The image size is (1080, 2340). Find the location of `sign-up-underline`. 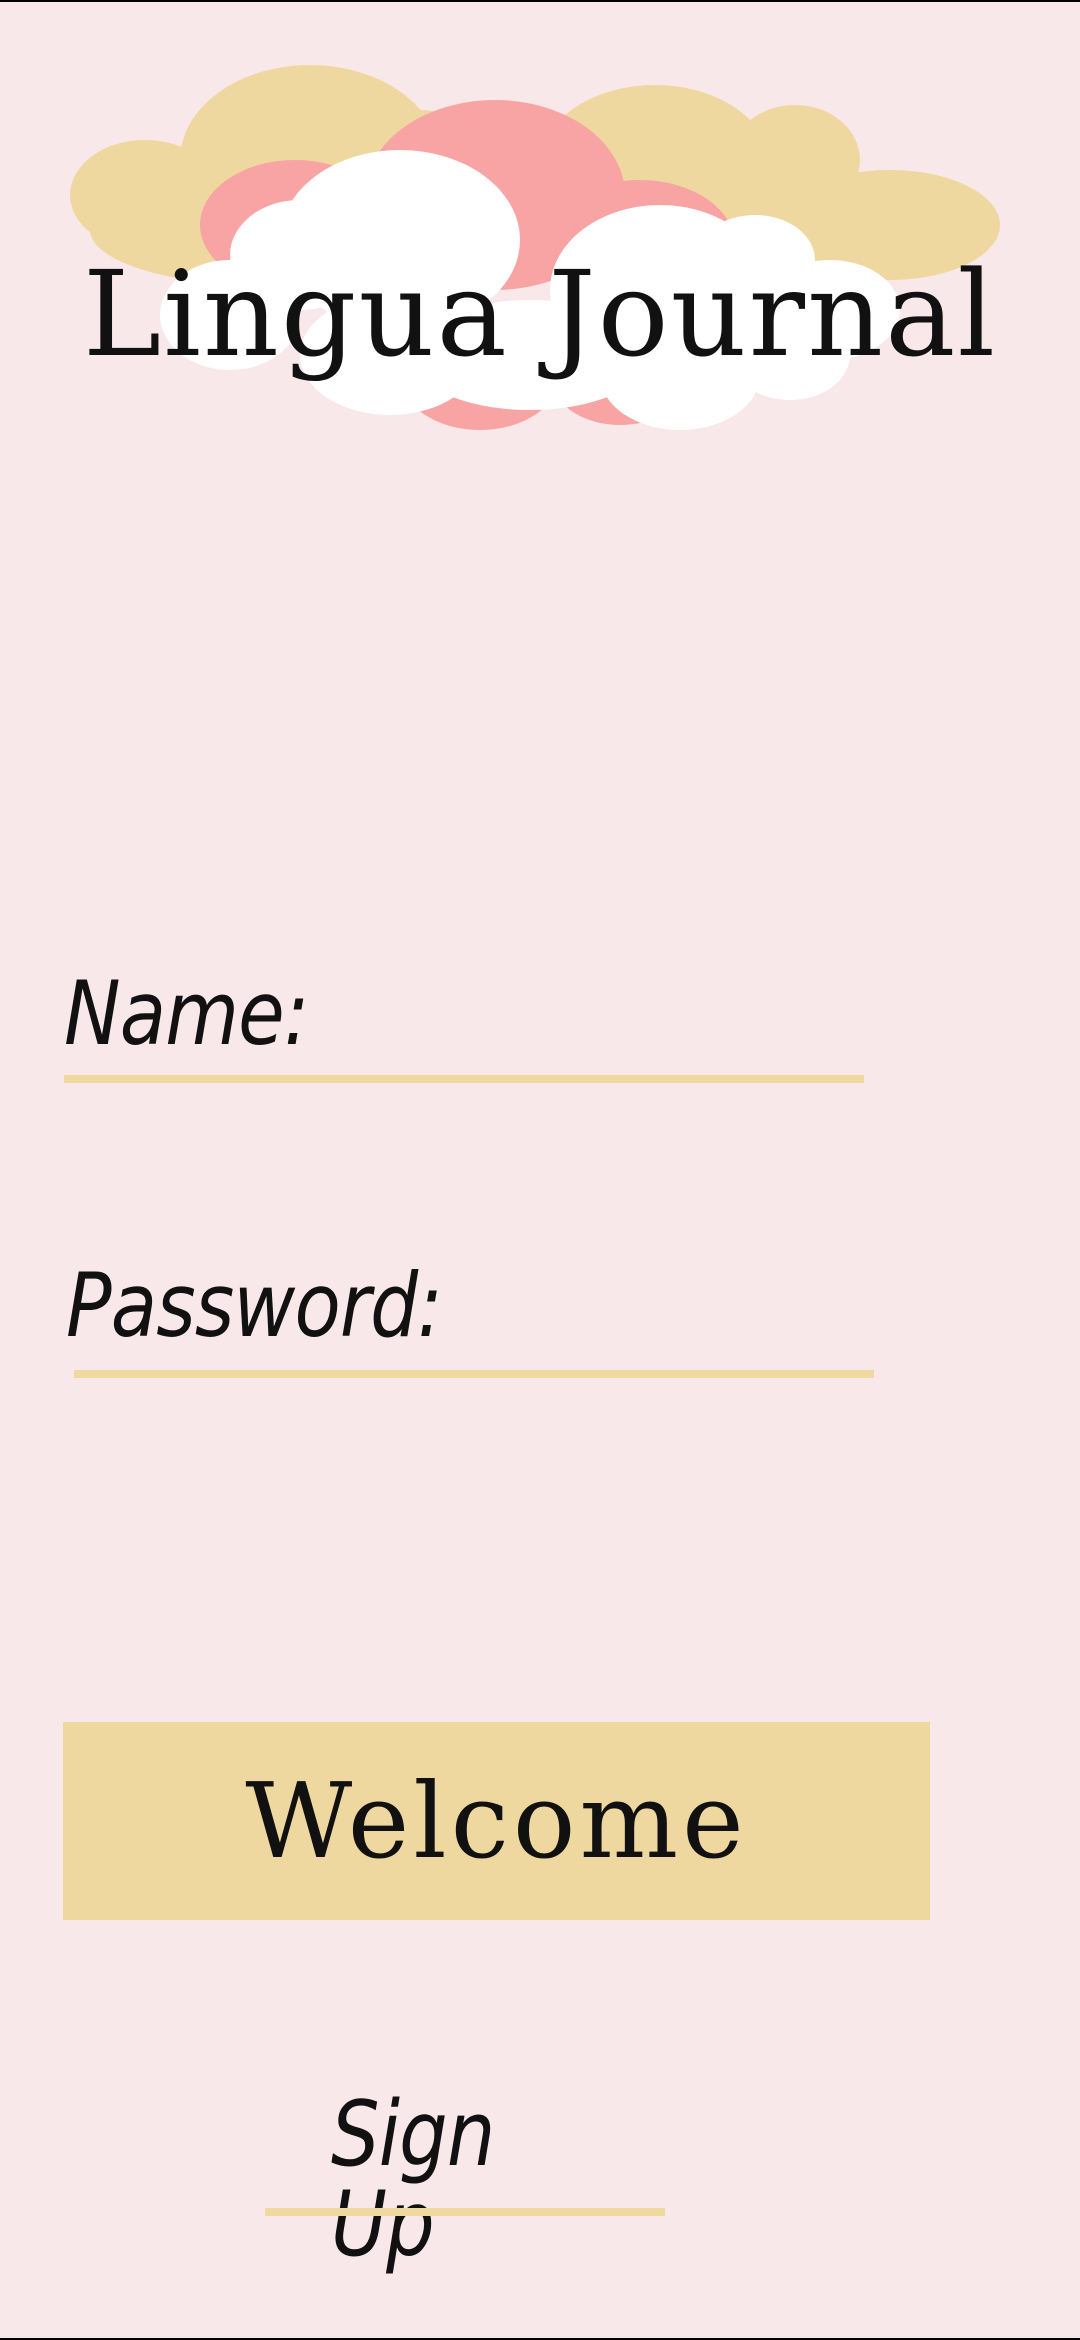

sign-up-underline is located at coordinates (465, 2212).